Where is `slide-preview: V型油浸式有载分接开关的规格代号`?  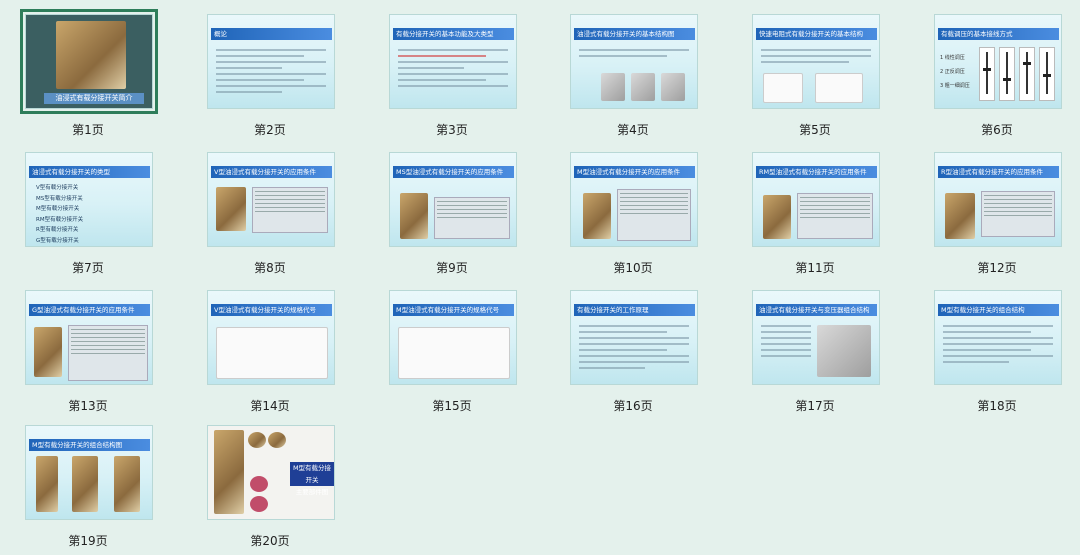 slide-preview: V型油浸式有载分接开关的规格代号 is located at coordinates (271, 337).